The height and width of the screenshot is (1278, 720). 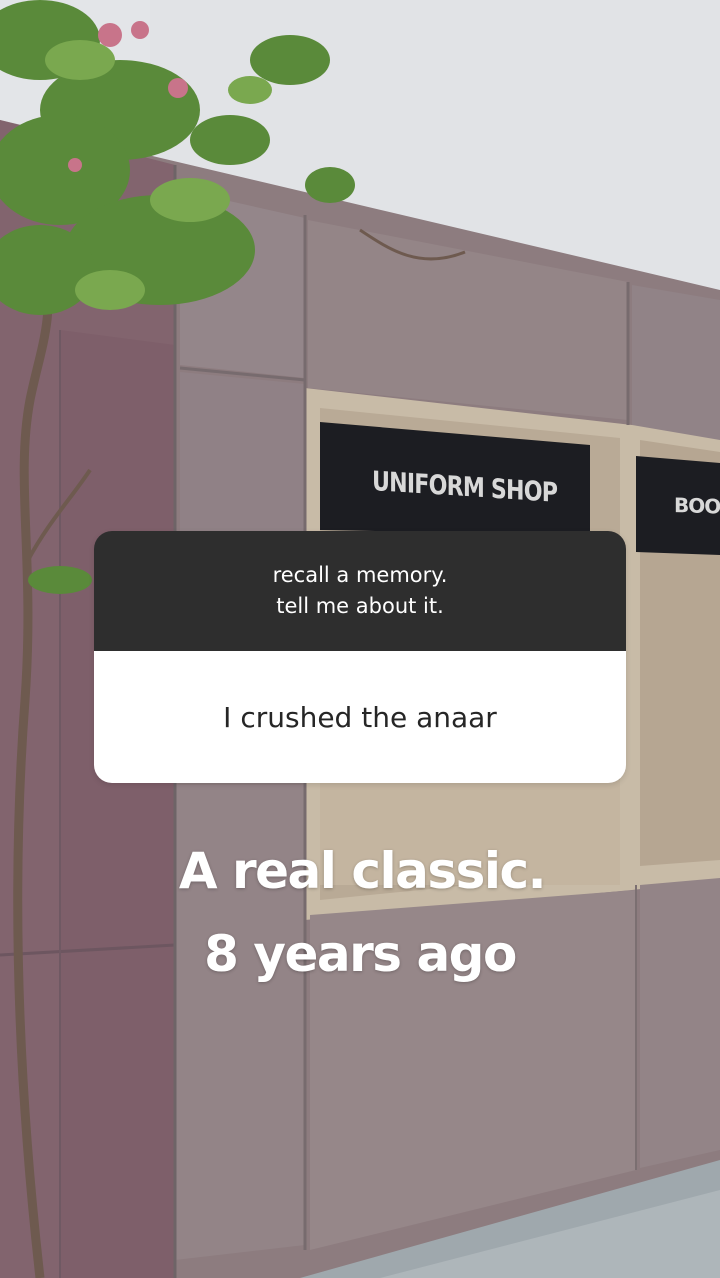 What do you see at coordinates (360, 717) in the screenshot?
I see `question-answer: I crushed the anaar` at bounding box center [360, 717].